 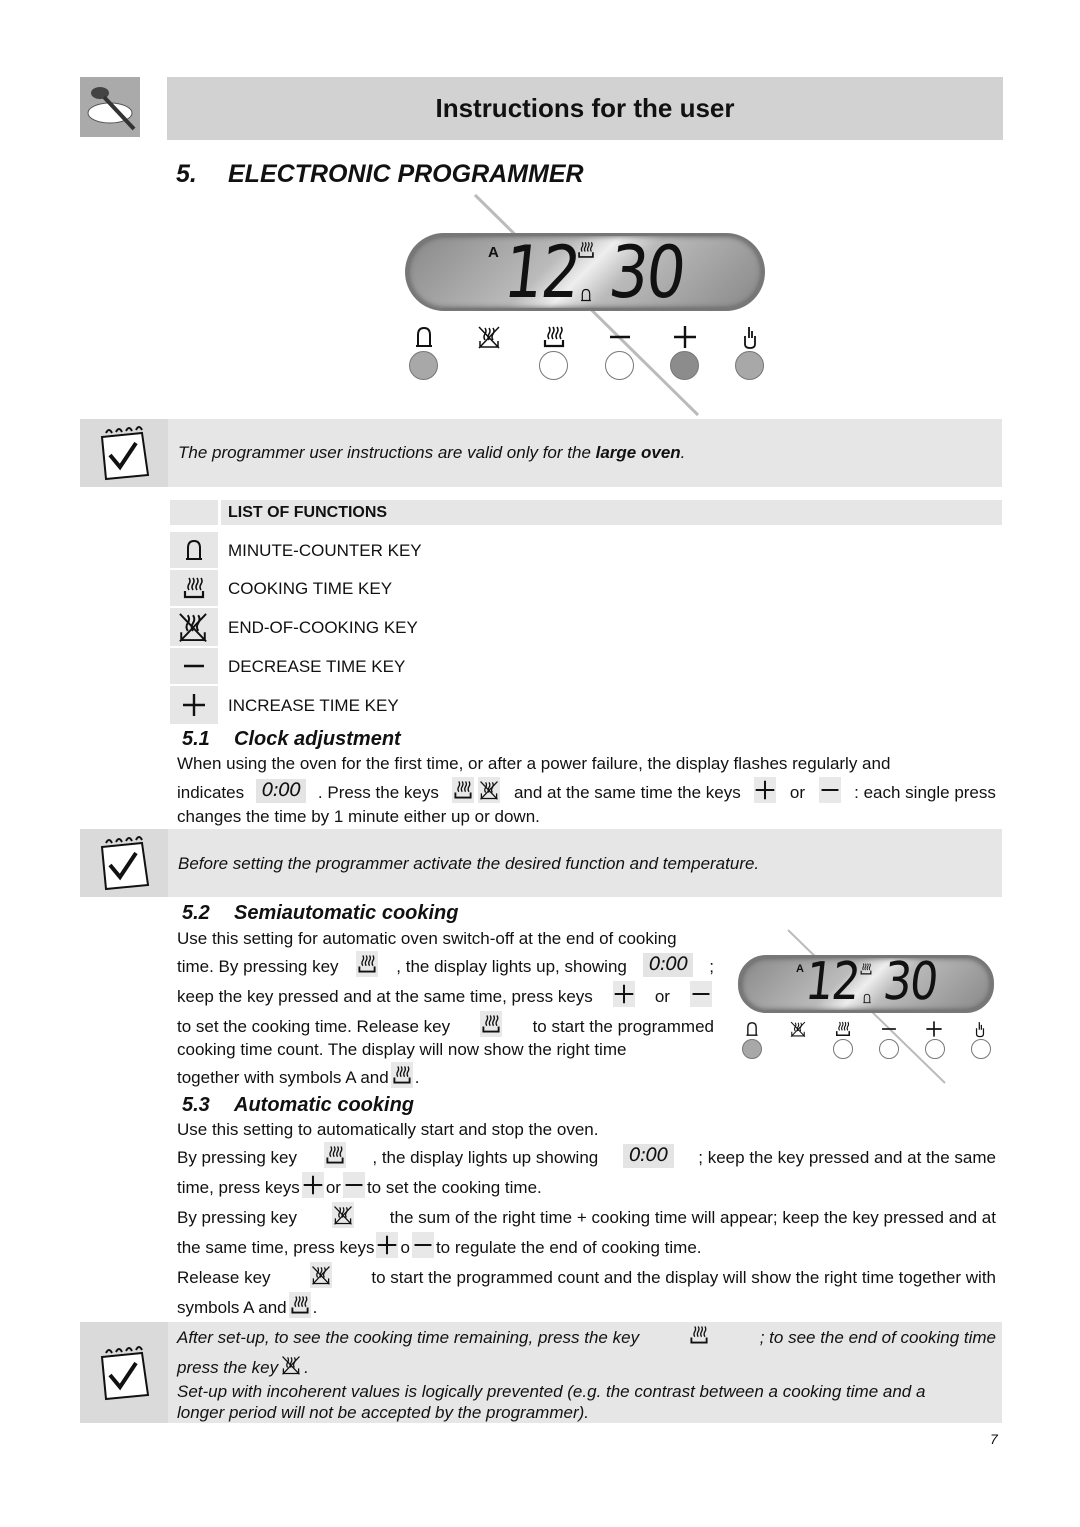 What do you see at coordinates (585, 272) in the screenshot?
I see `programmer-display: A 12 30` at bounding box center [585, 272].